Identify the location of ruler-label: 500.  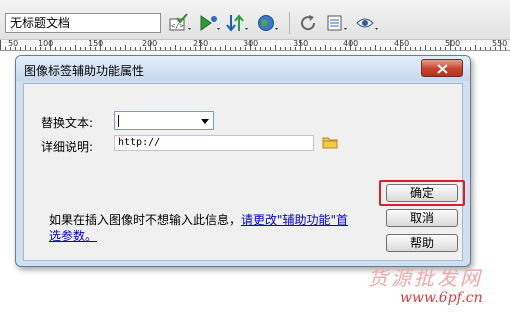
(453, 44).